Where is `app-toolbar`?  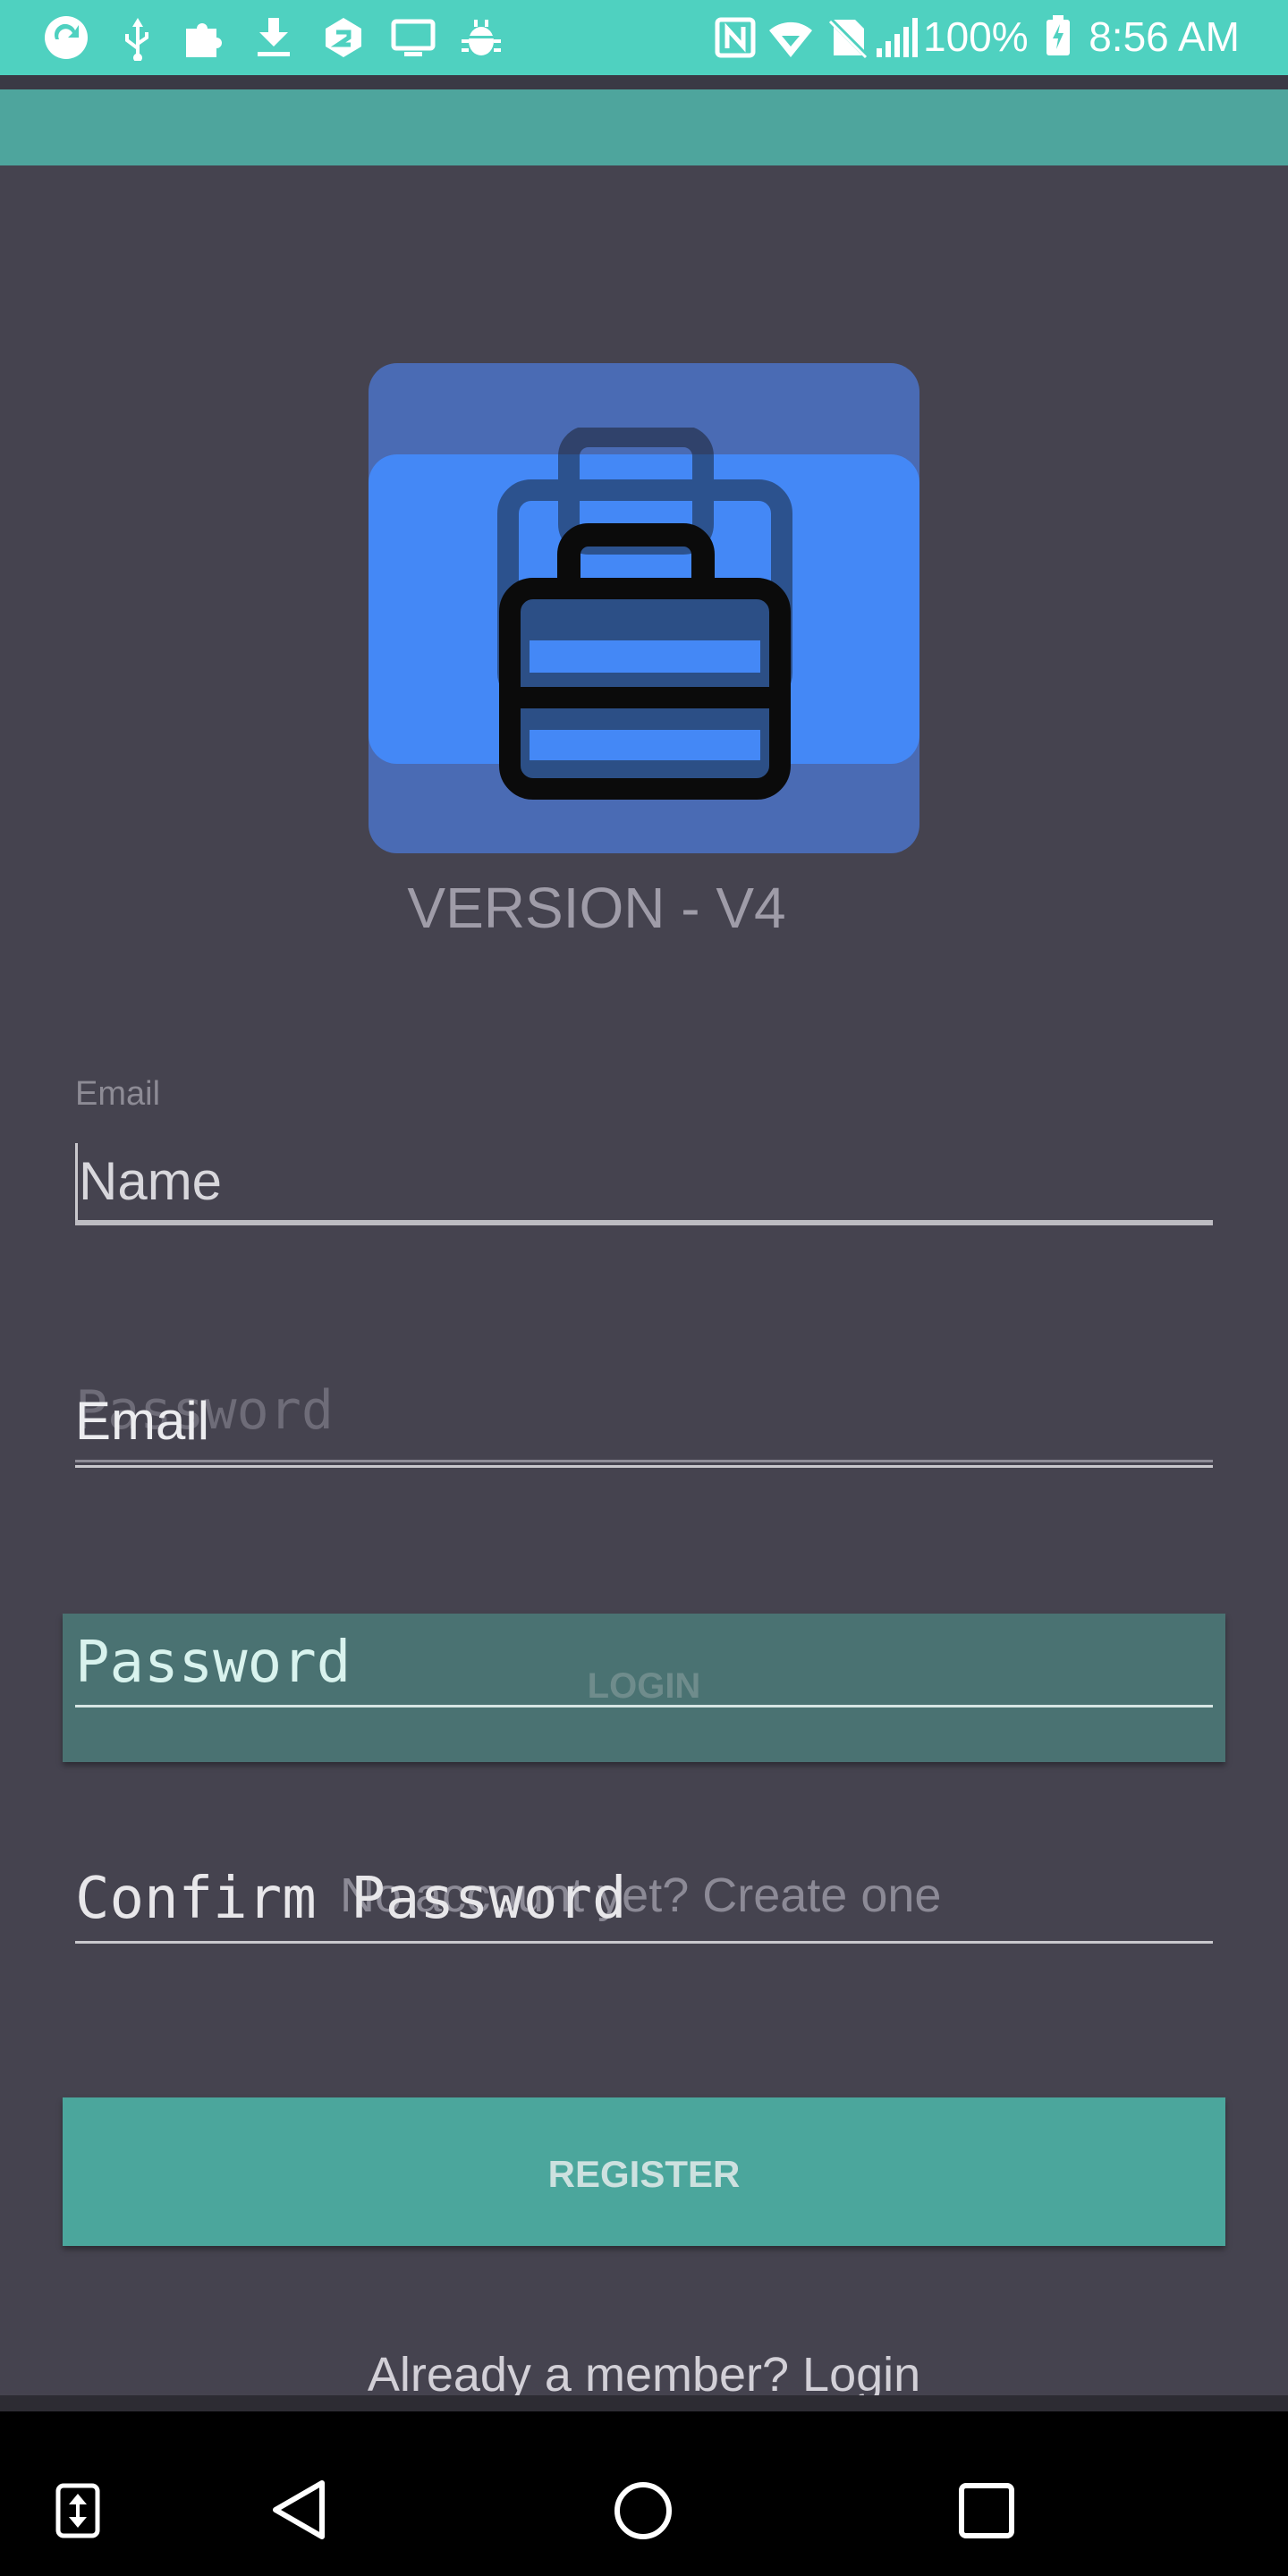
app-toolbar is located at coordinates (644, 127).